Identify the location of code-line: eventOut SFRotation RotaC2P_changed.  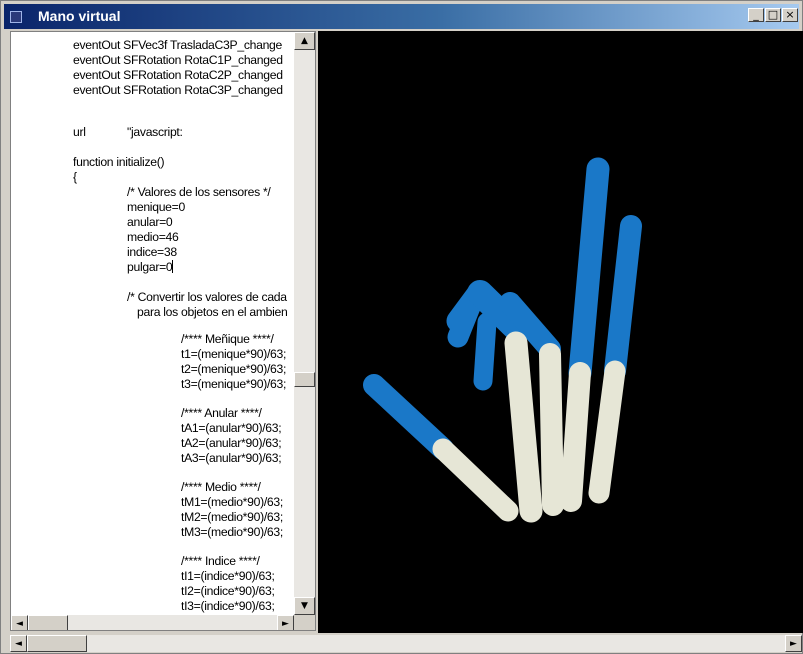
(178, 75).